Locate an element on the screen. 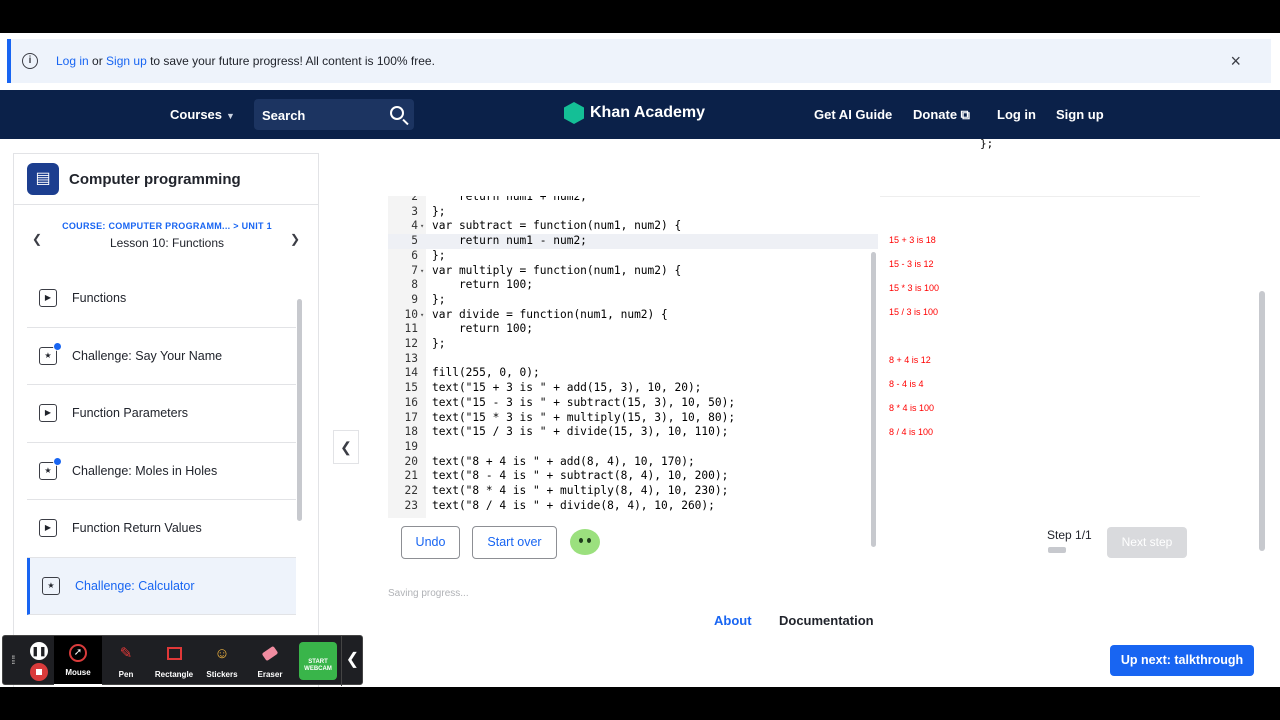 The image size is (1280, 720). line-number: 9 is located at coordinates (414, 299).